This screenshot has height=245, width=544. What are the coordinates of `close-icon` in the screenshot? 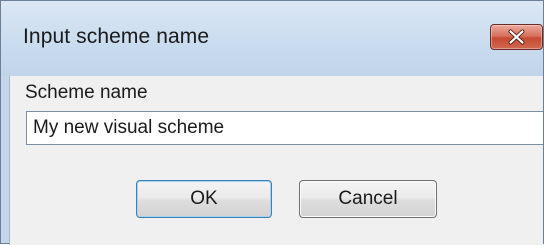 It's located at (516, 37).